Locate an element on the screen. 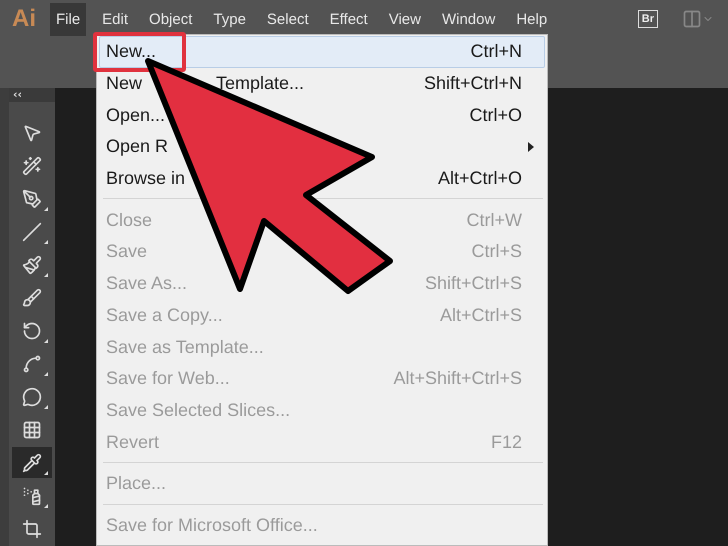  menu-title: Edit is located at coordinates (115, 19).